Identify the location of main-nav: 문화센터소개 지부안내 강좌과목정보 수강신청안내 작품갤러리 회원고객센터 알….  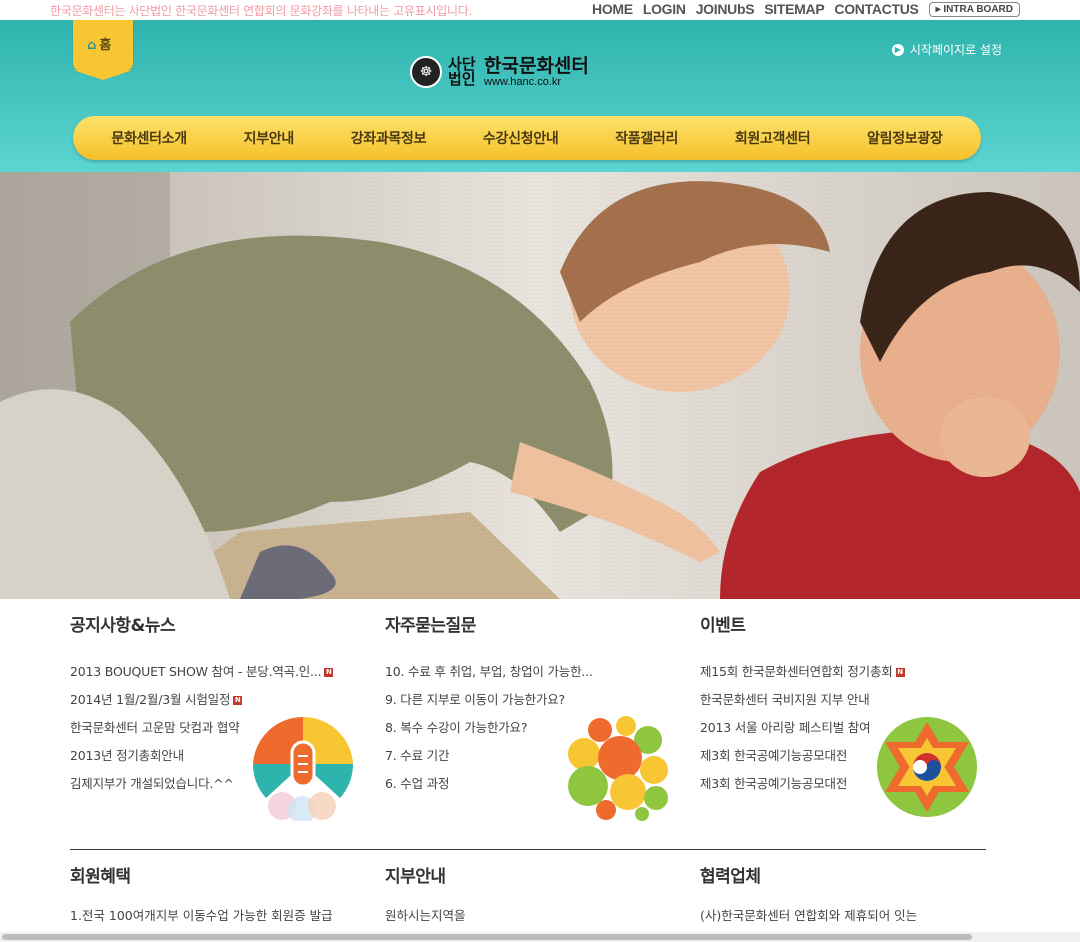
(527, 138).